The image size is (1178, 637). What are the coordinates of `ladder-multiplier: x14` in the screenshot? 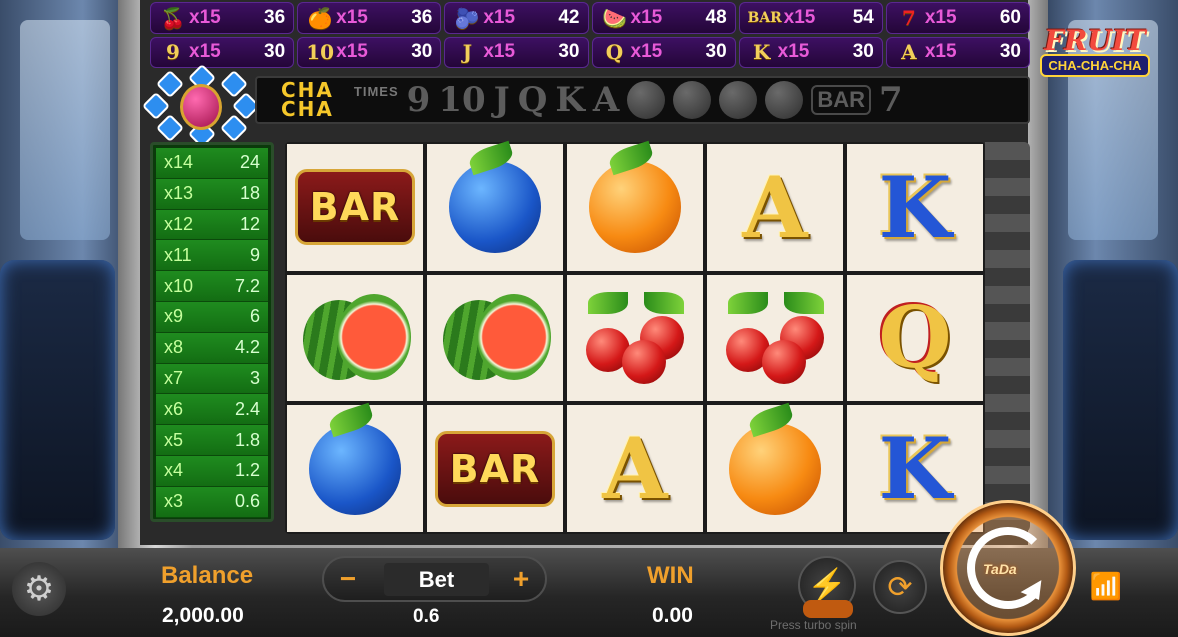 It's located at (179, 162).